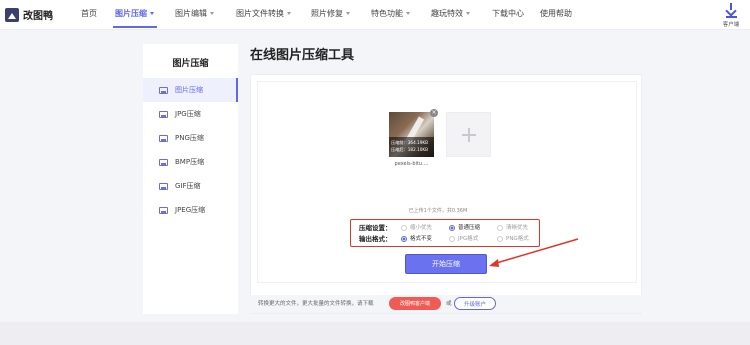 The width and height of the screenshot is (750, 345). I want to click on nav-item-features: 特色功能, so click(390, 14).